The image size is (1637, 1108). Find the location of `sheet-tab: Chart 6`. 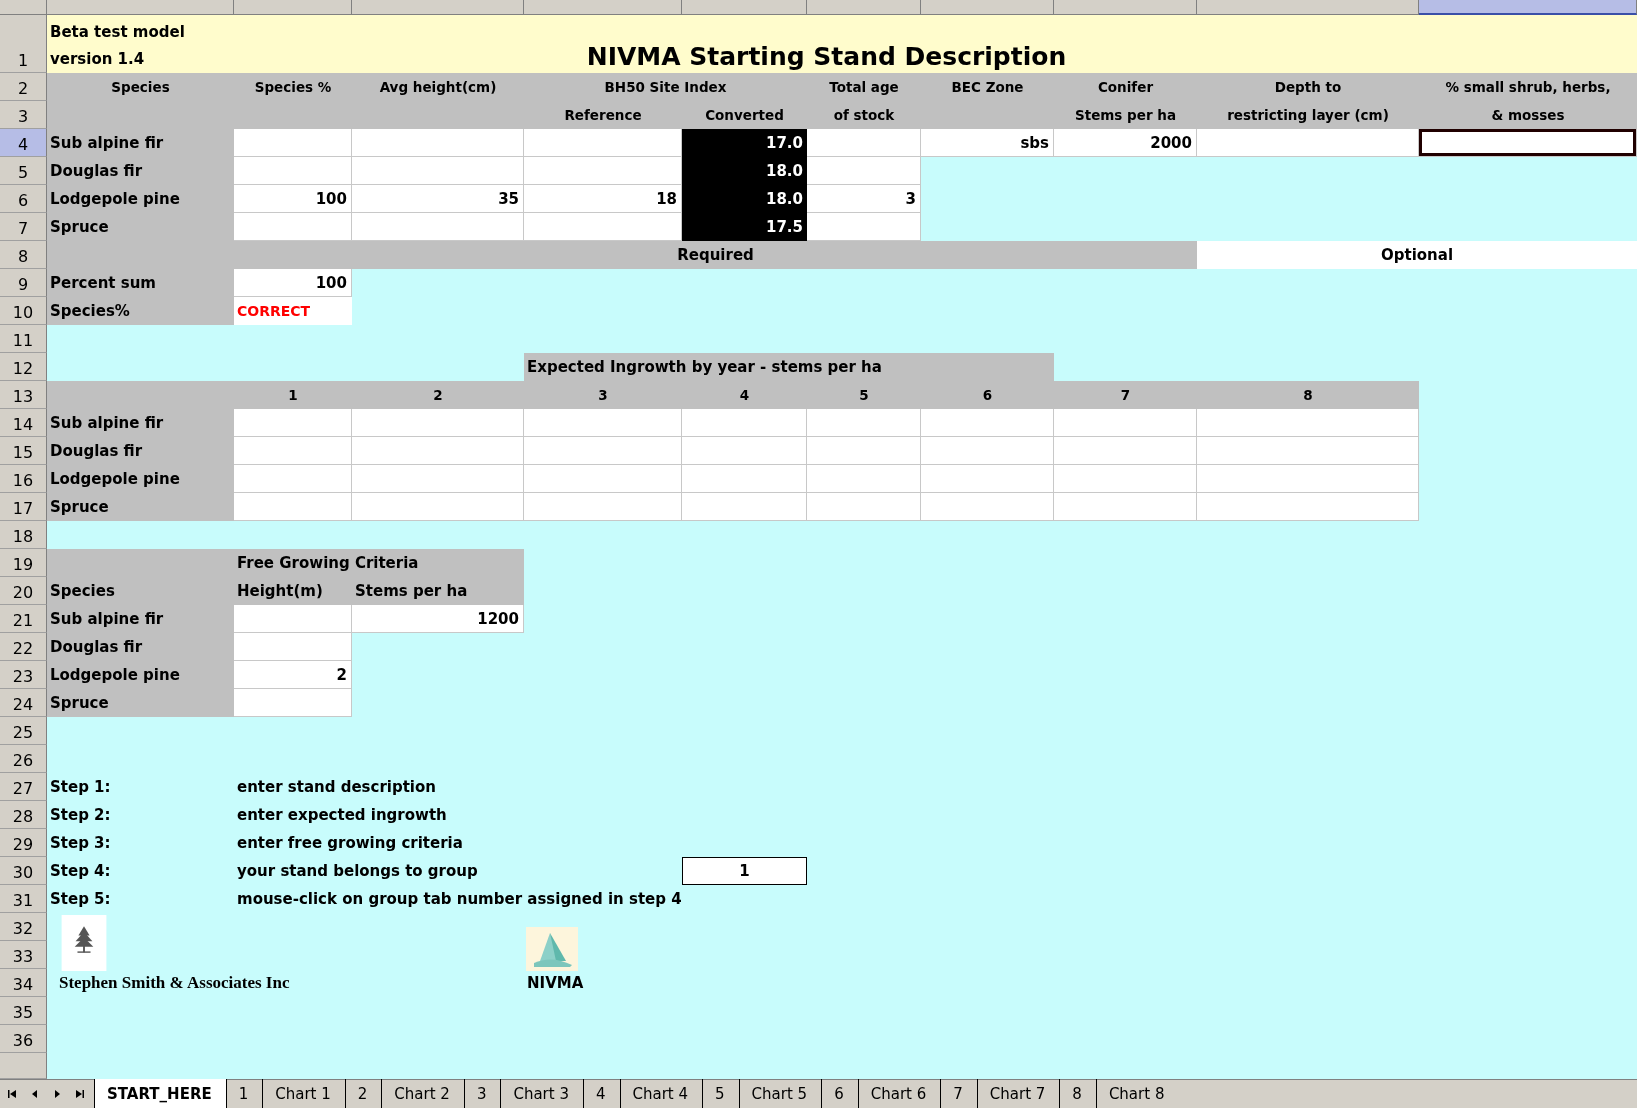

sheet-tab: Chart 6 is located at coordinates (899, 1093).